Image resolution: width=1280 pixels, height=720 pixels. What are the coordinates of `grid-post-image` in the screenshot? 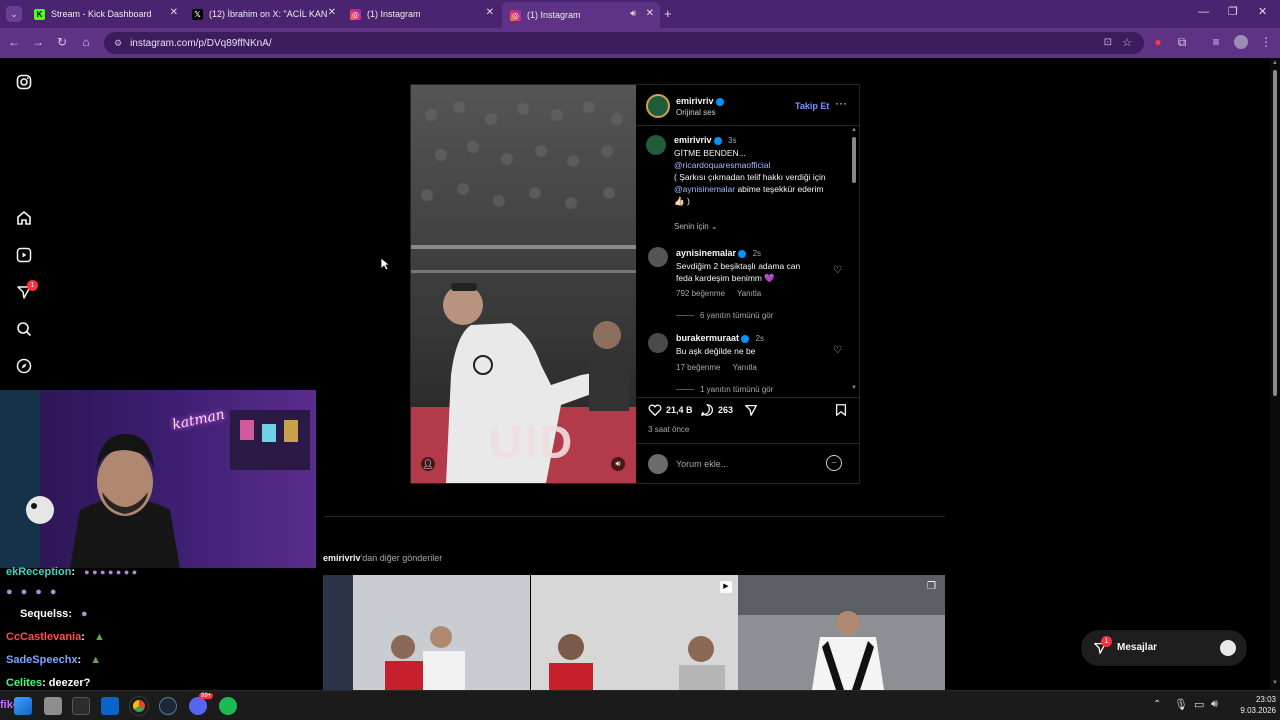 It's located at (634, 632).